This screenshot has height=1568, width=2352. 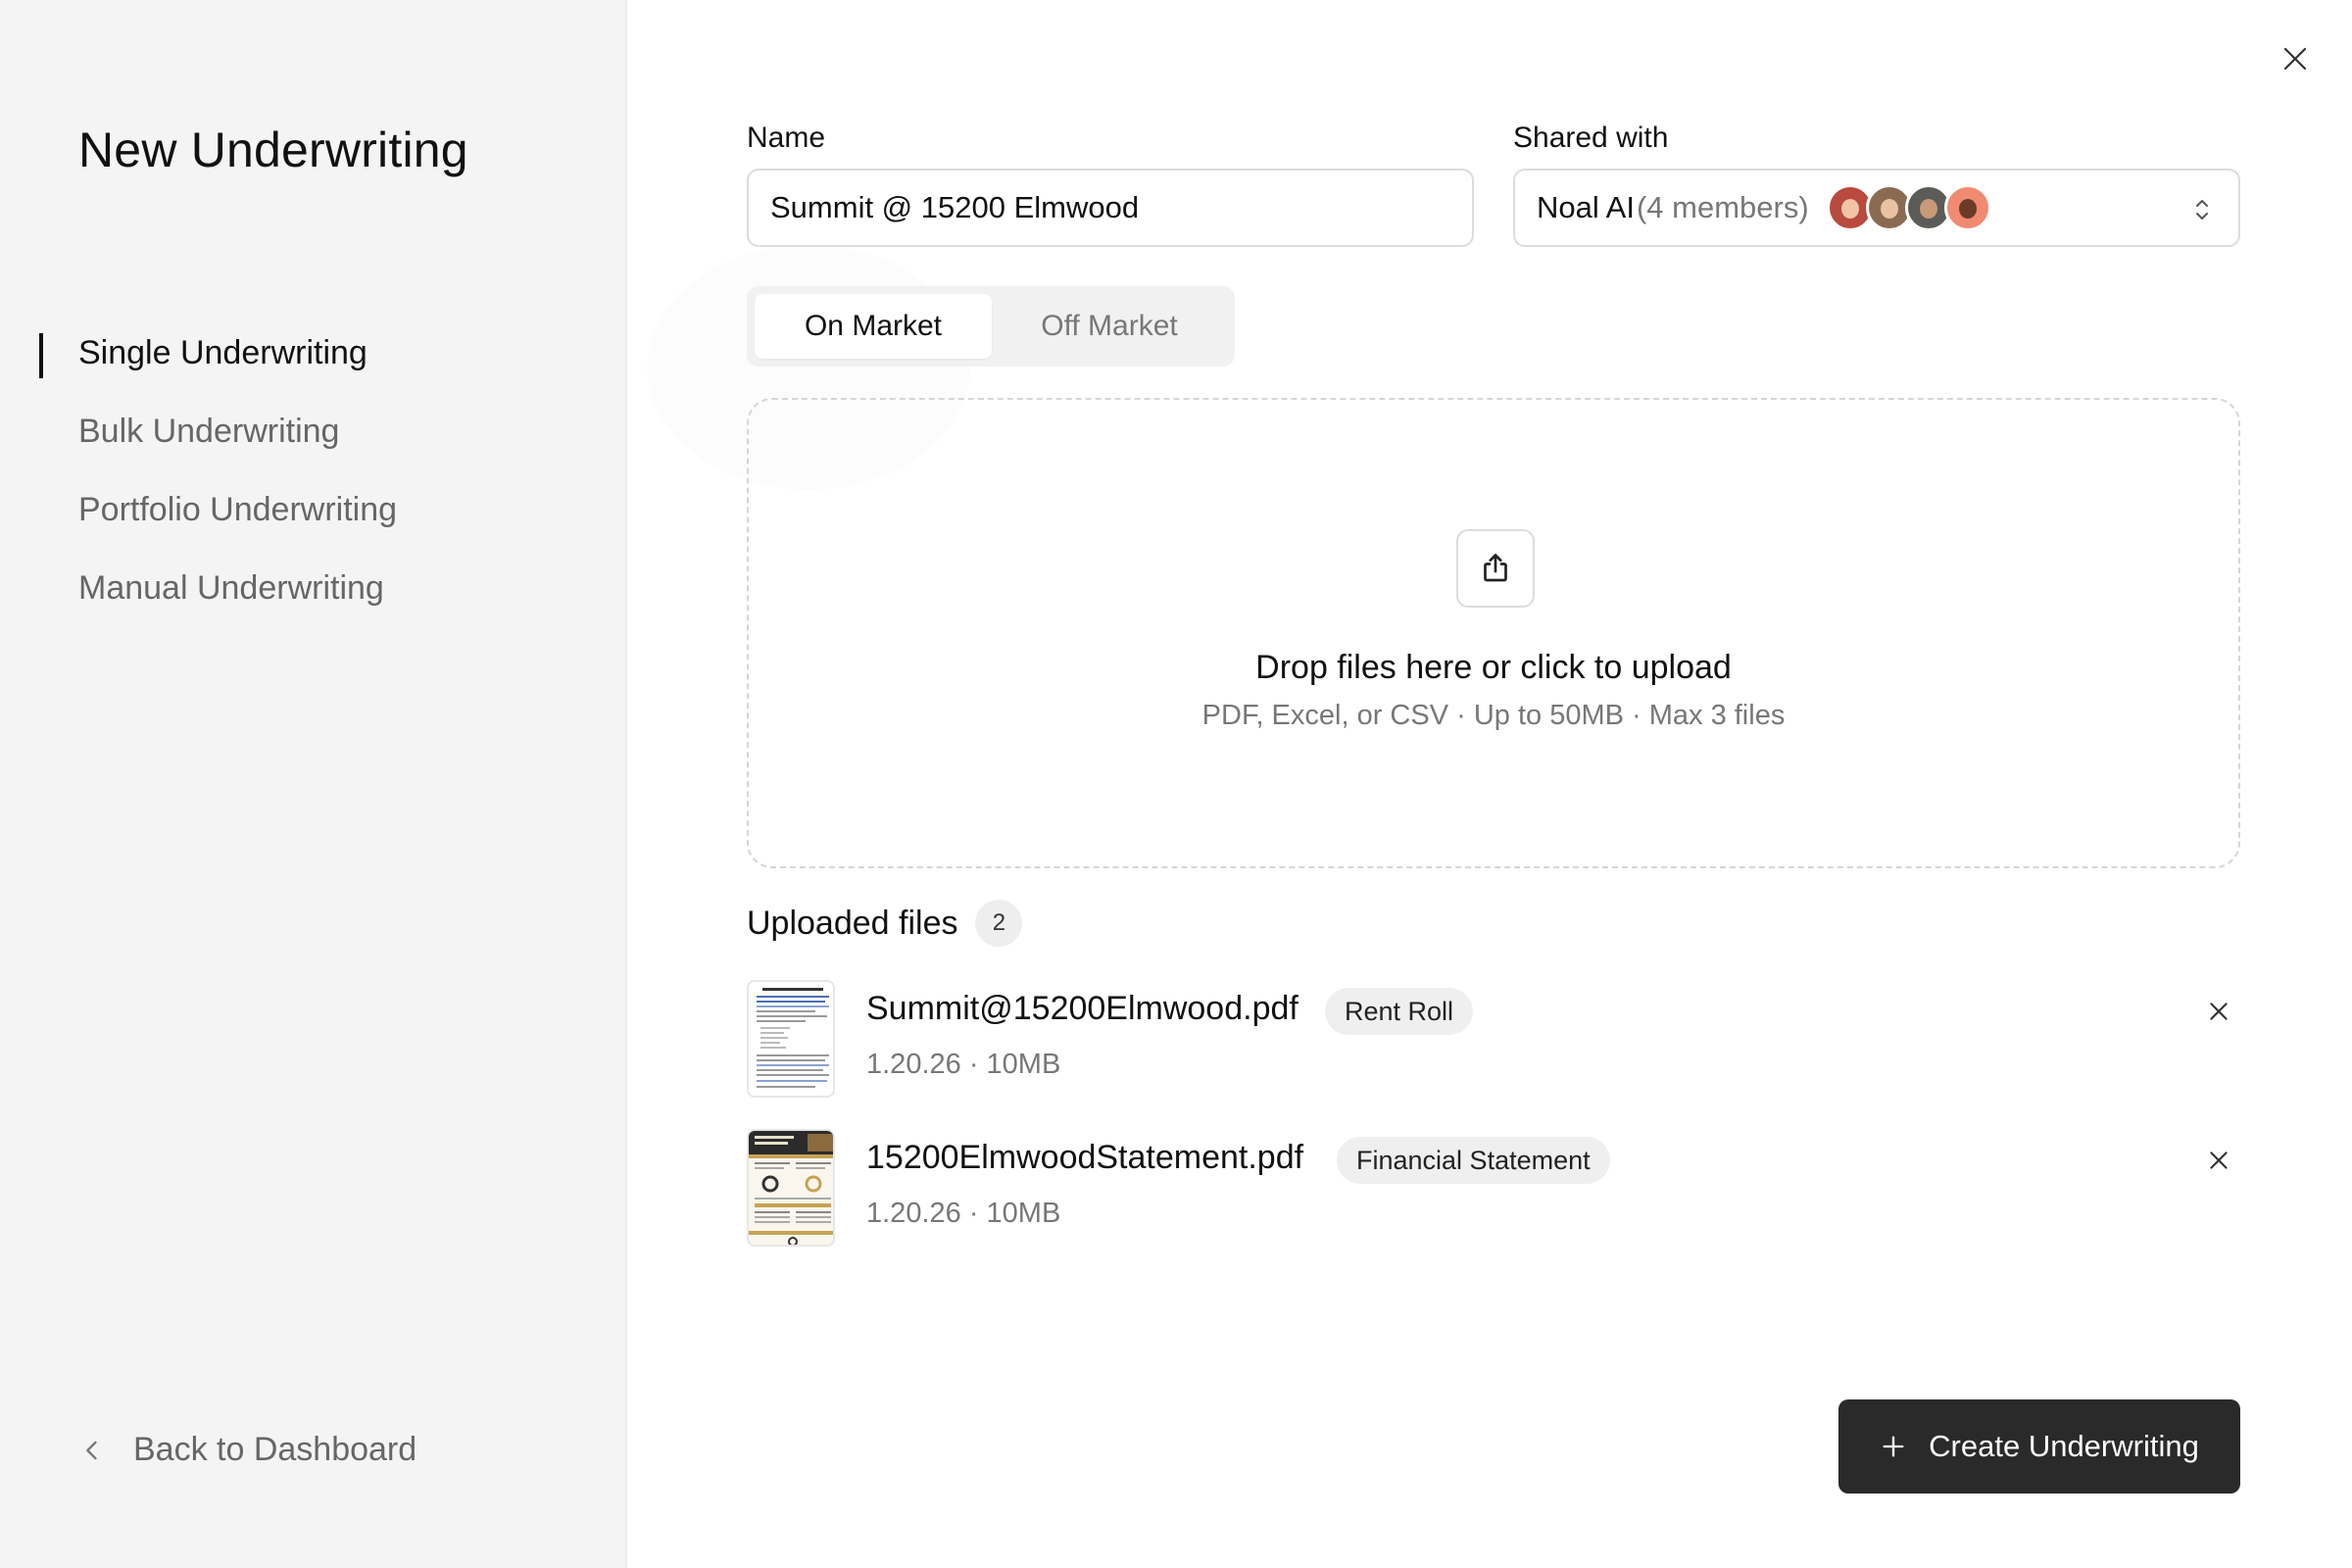 I want to click on market-toggle: On Market Off Market, so click(x=991, y=326).